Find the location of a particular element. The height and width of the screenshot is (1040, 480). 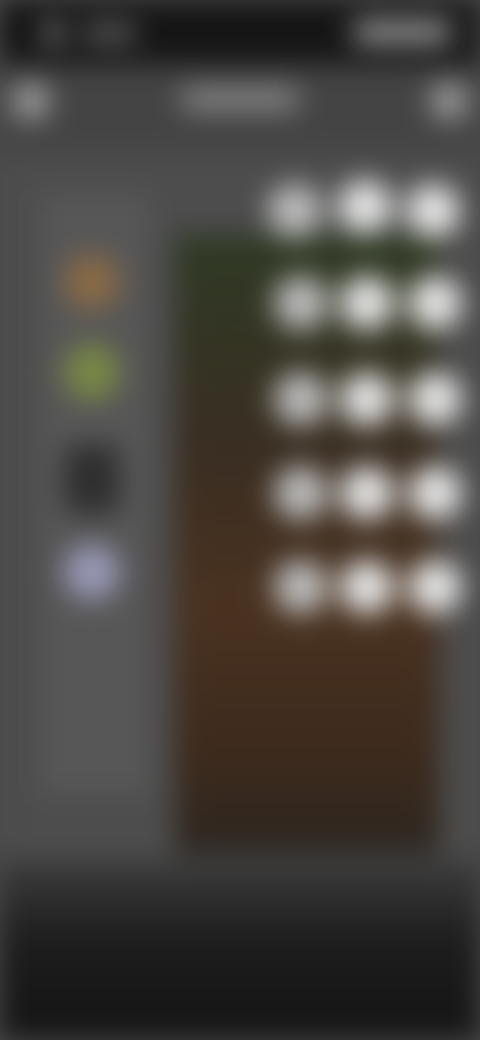

more-icon is located at coordinates (449, 101).